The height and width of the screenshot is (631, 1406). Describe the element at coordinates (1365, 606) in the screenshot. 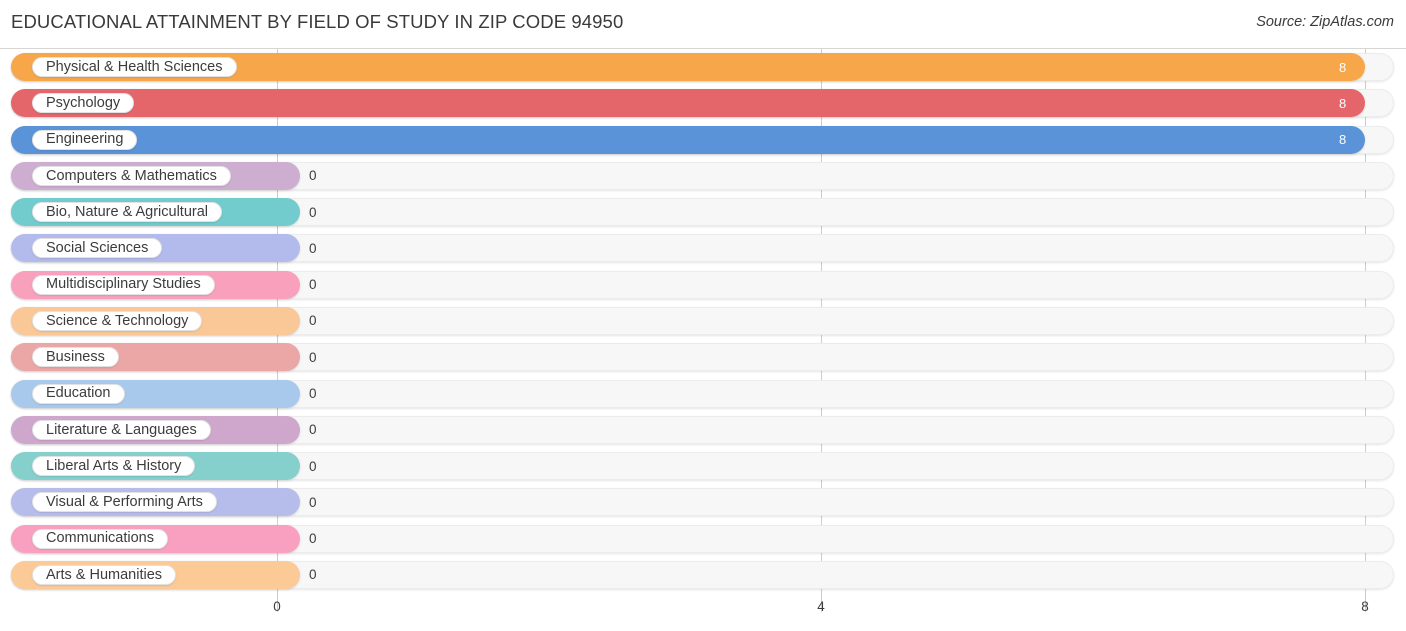

I see `x-tick-label: 8` at that location.